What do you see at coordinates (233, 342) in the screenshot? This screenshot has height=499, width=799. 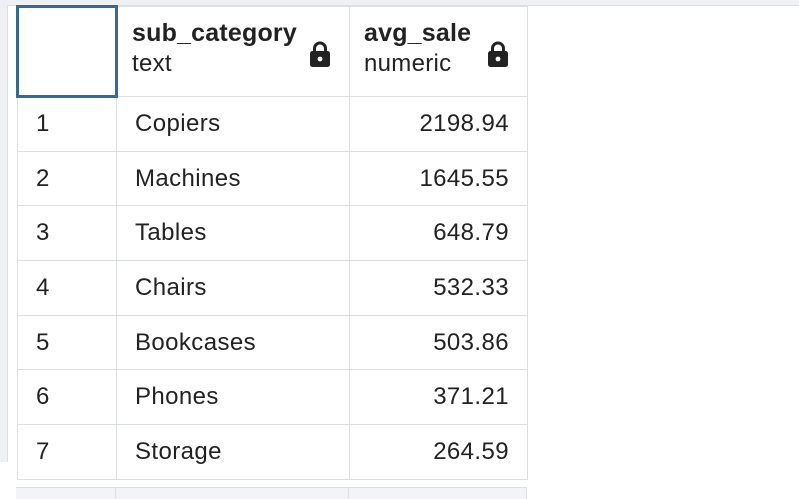 I see `cell-sub-category: Bookcases` at bounding box center [233, 342].